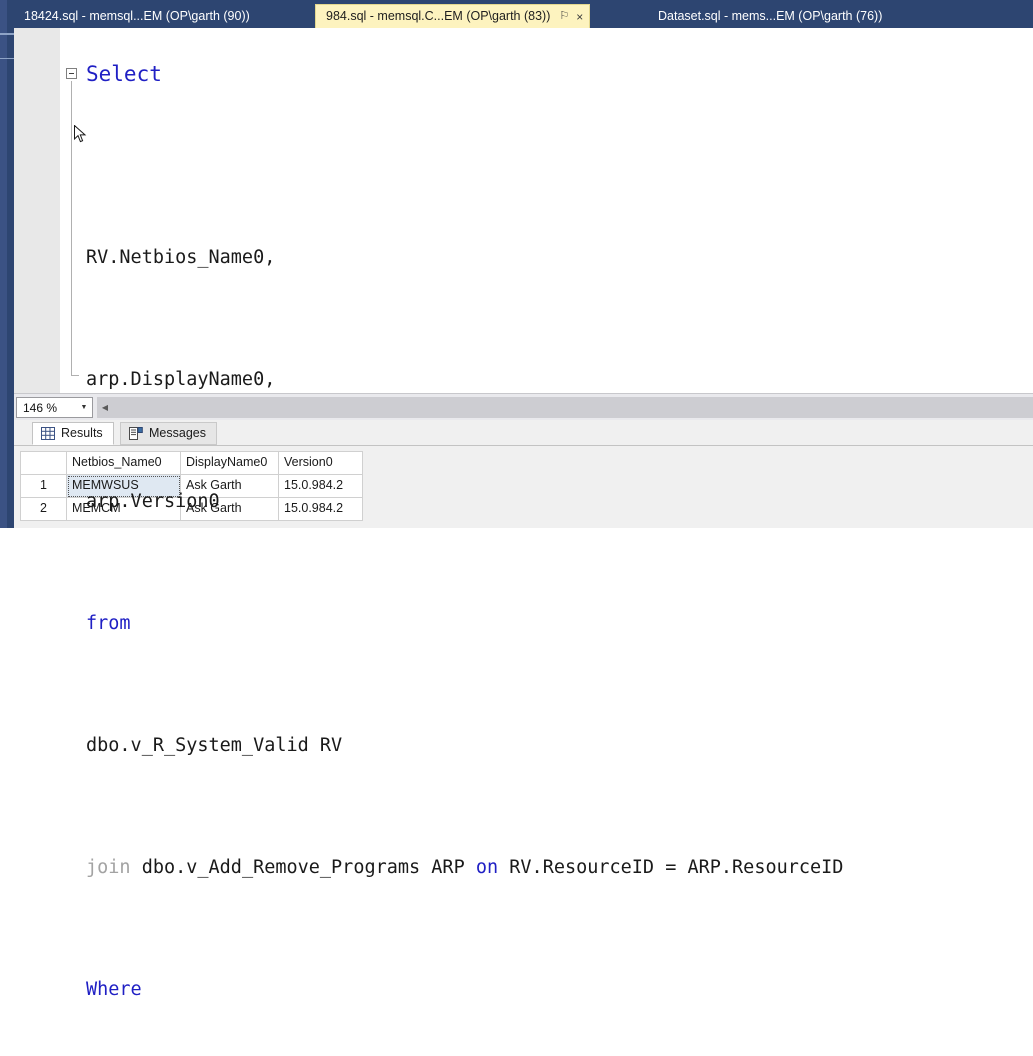  I want to click on zoom-level-value: 146 %, so click(40, 407).